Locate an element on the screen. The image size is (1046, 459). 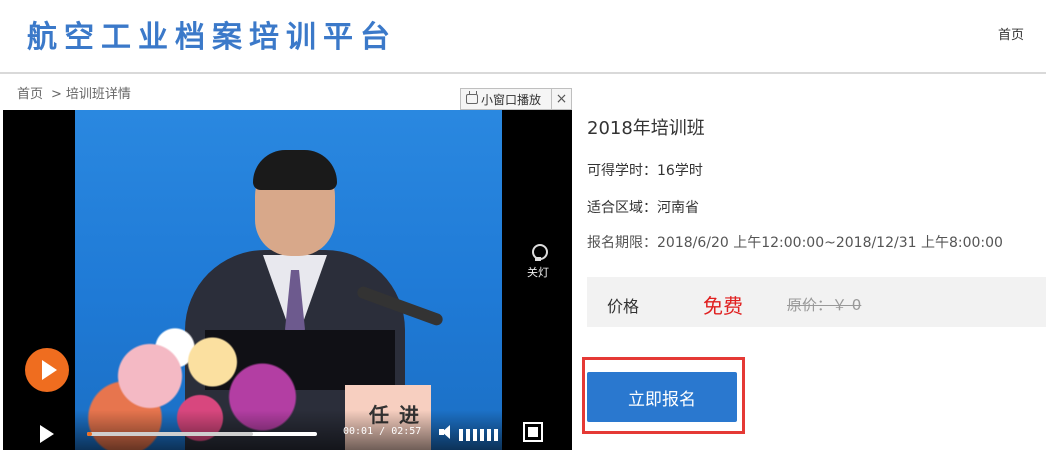
close-icon: × is located at coordinates (561, 99).